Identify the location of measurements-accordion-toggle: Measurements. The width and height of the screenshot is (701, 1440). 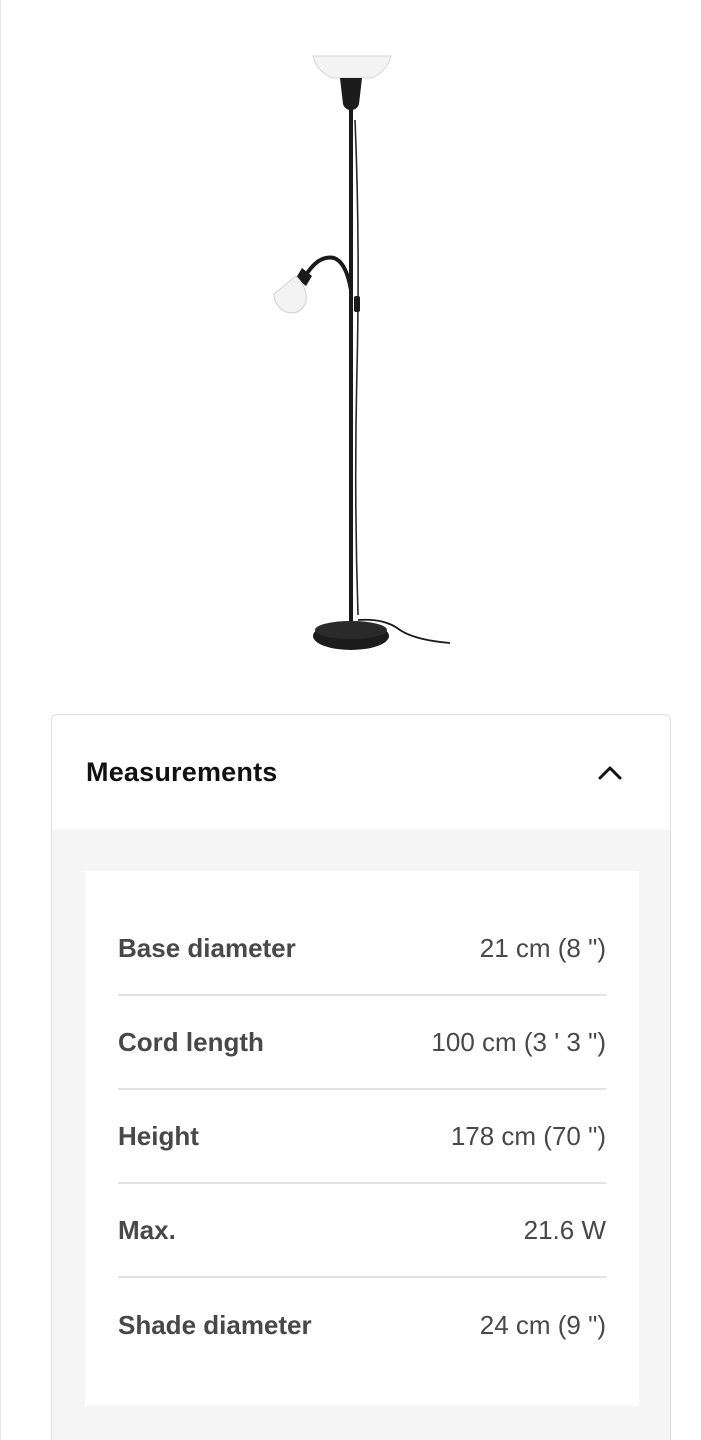
(361, 772).